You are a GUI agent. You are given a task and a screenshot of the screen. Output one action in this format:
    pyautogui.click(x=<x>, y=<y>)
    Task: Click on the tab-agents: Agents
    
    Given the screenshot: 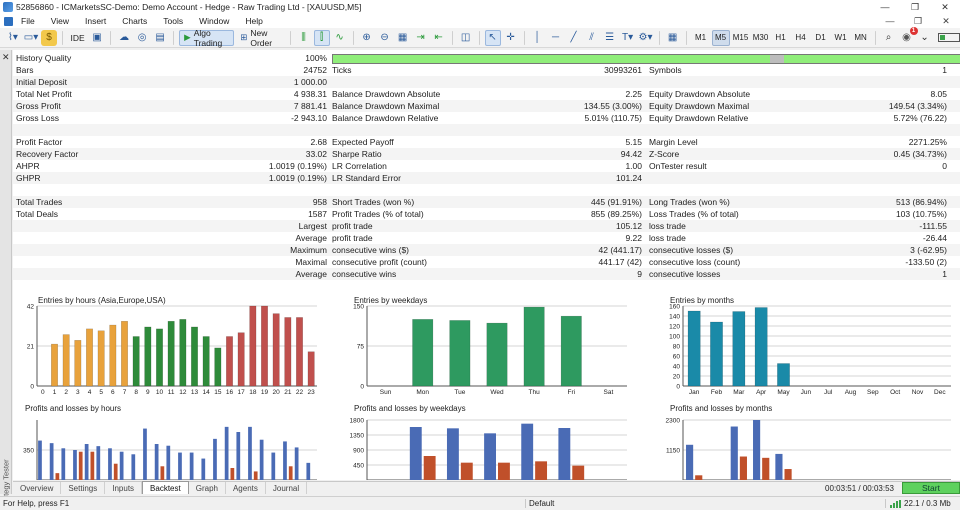 What is the action you would take?
    pyautogui.click(x=246, y=488)
    